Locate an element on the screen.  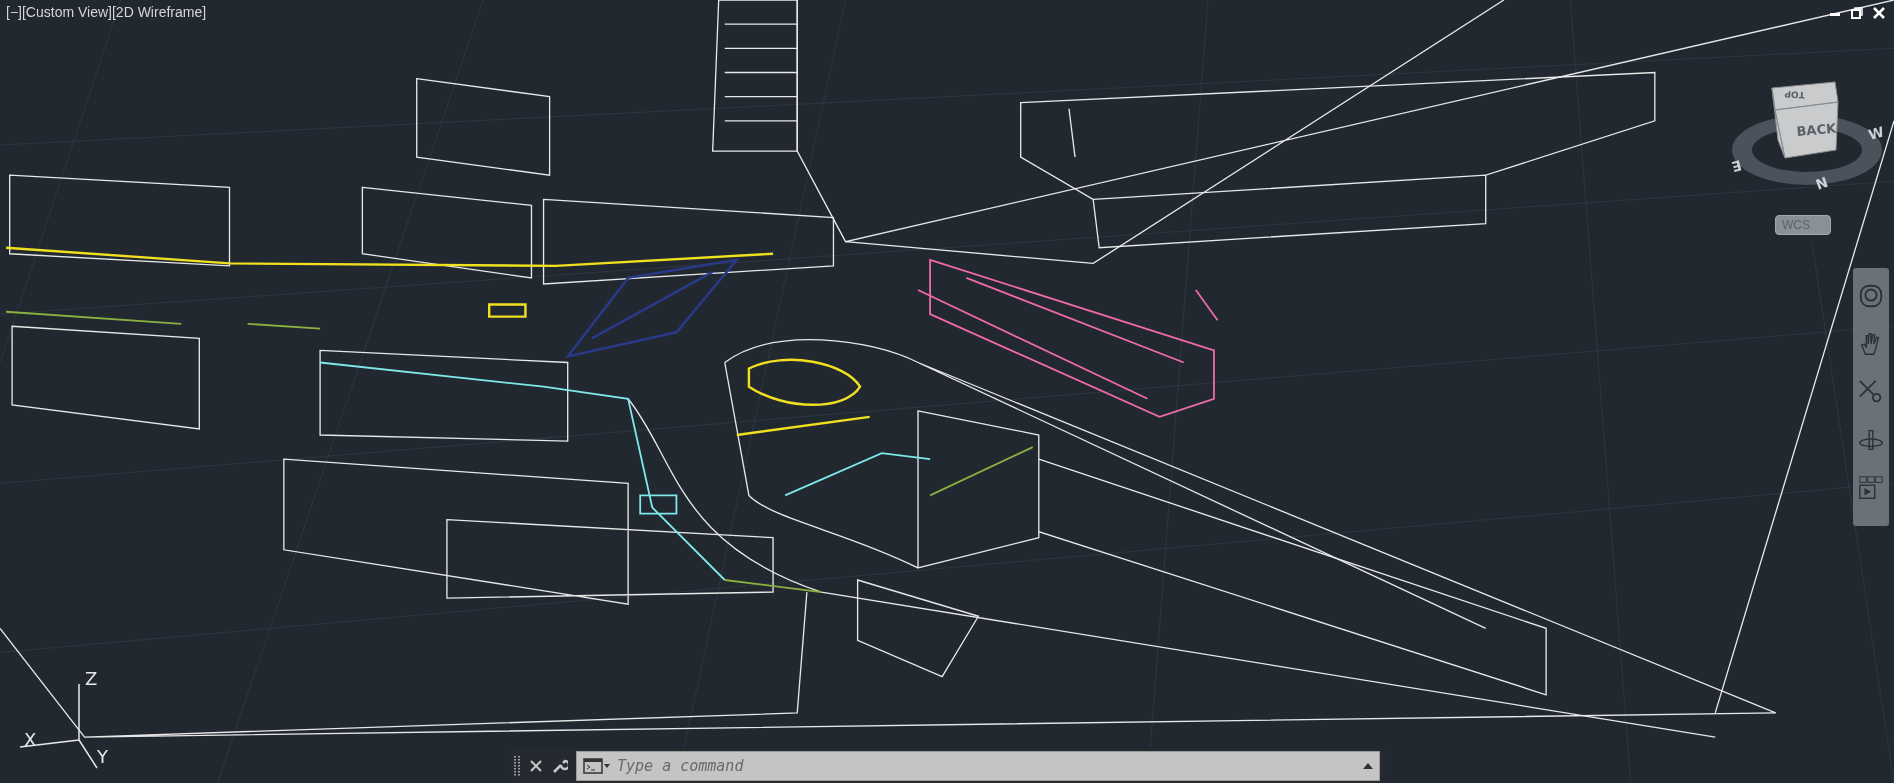
ucs-axes-icon is located at coordinates (58, 726).